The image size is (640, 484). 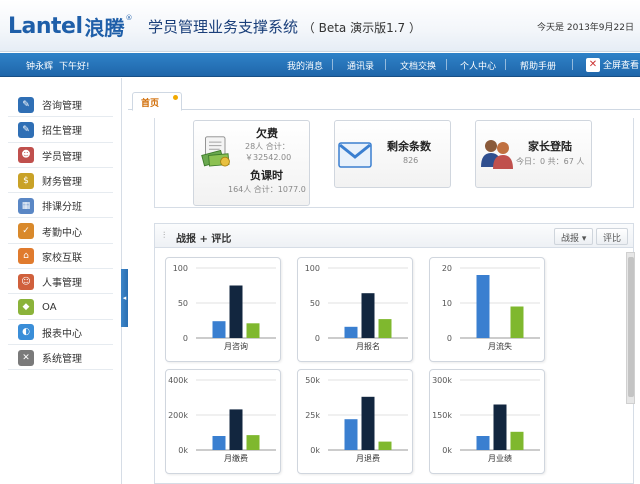 I want to click on chart-3: 0k 200k 400k 月缴费, so click(x=223, y=421).